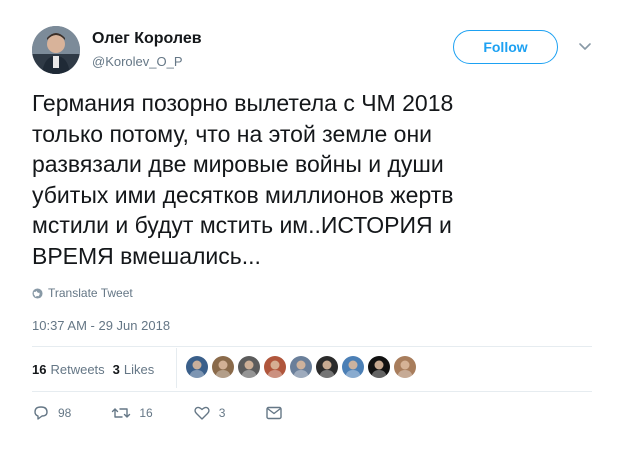 The image size is (624, 454). Describe the element at coordinates (139, 369) in the screenshot. I see `likes-label: Likes` at that location.